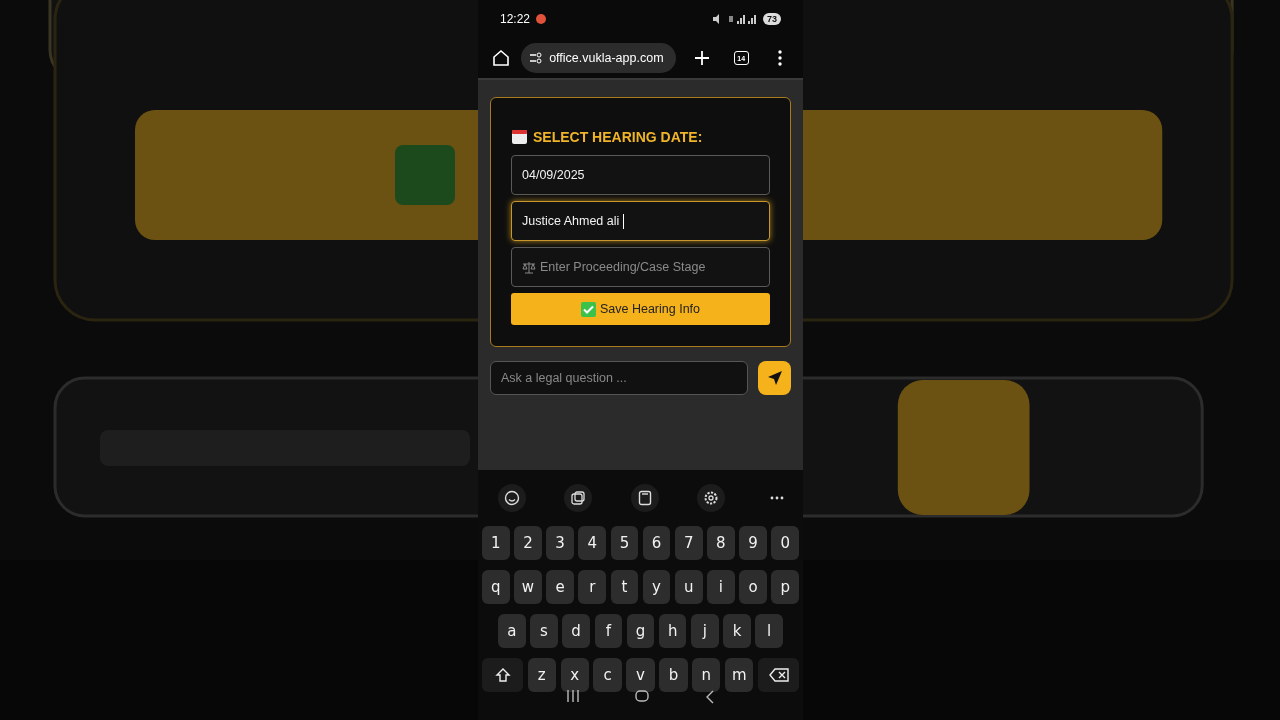  Describe the element at coordinates (560, 587) in the screenshot. I see `keyboard-key: e` at that location.